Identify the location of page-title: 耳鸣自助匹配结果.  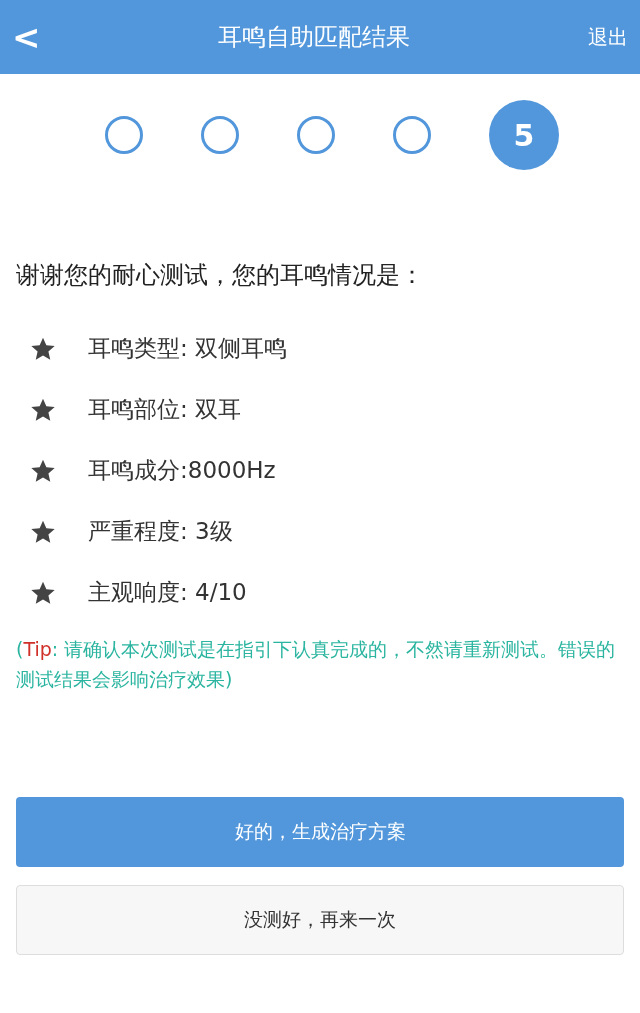
(314, 37).